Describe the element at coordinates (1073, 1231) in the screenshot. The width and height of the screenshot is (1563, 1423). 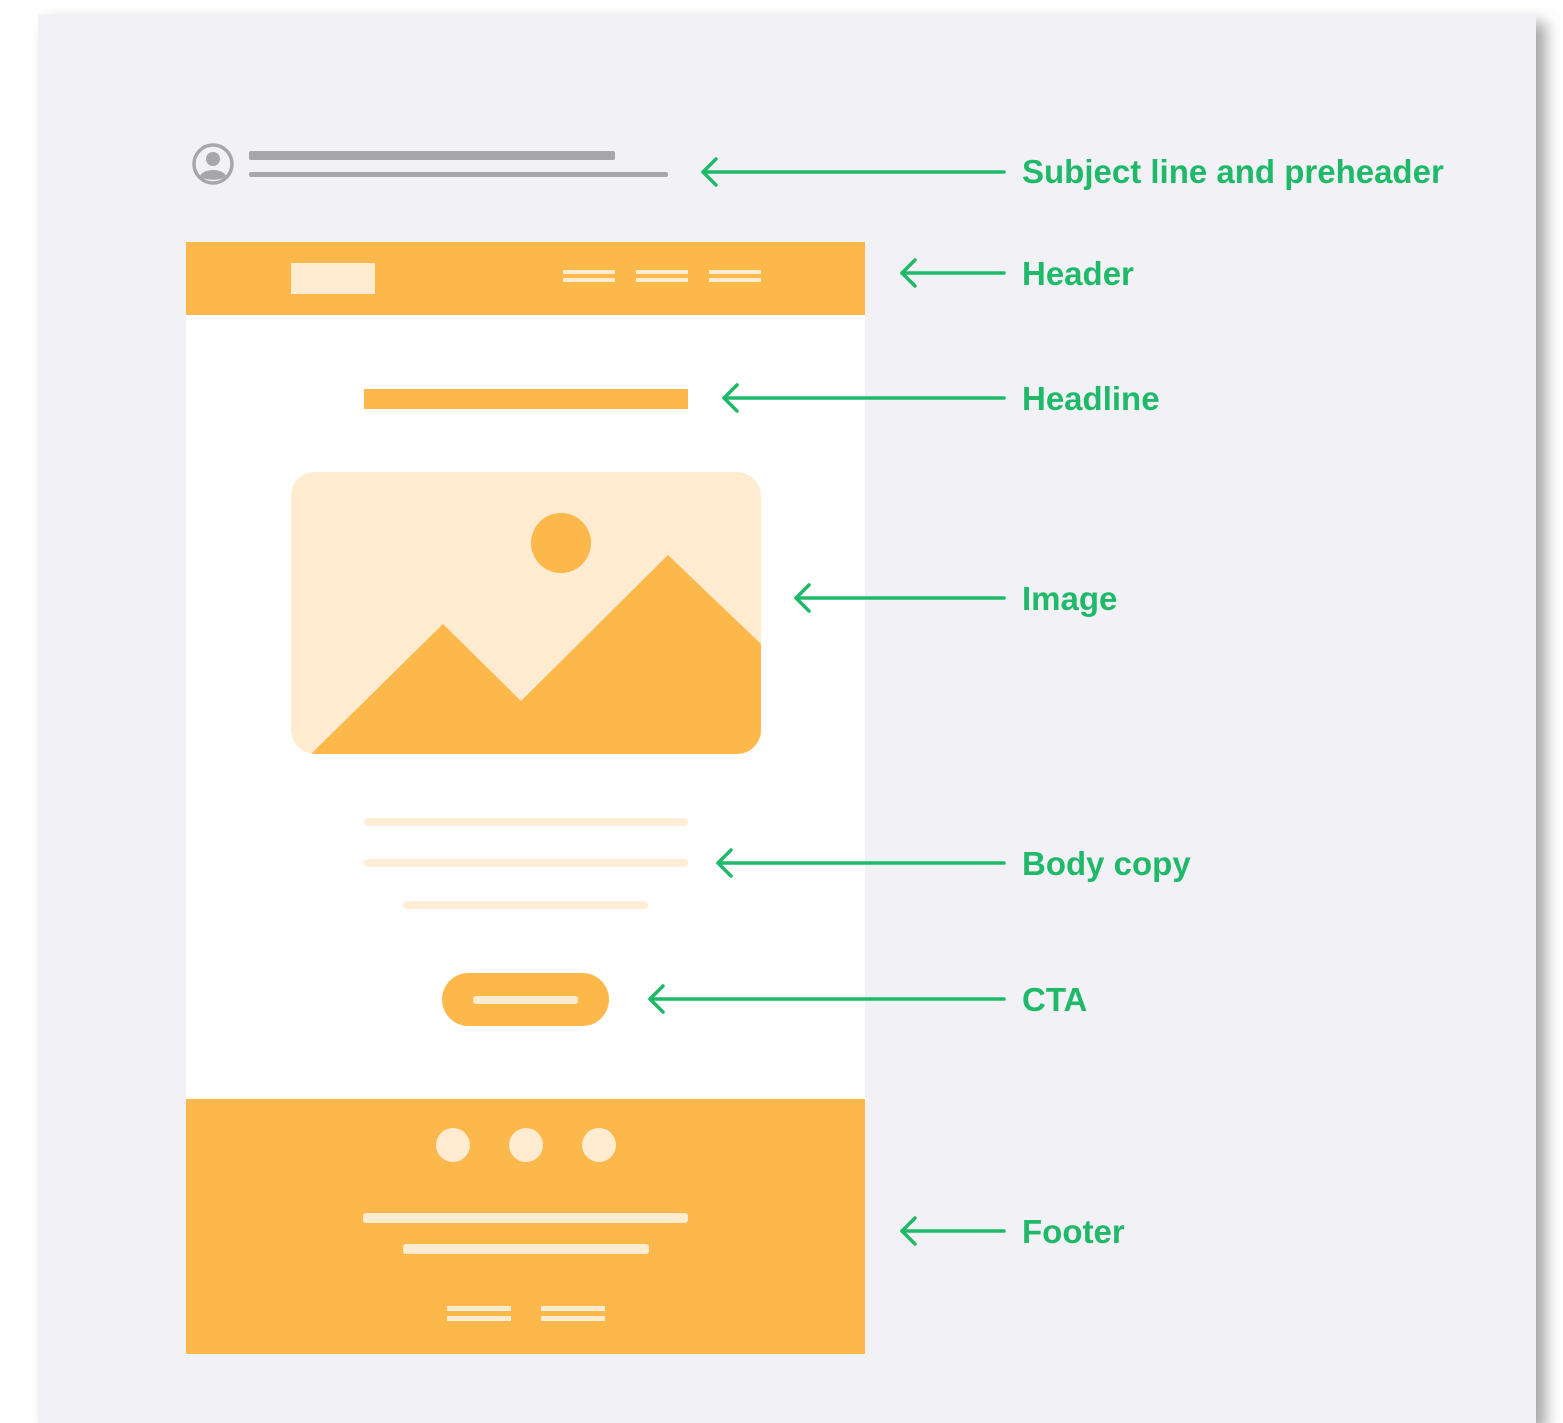
I see `label-footer: Footer` at that location.